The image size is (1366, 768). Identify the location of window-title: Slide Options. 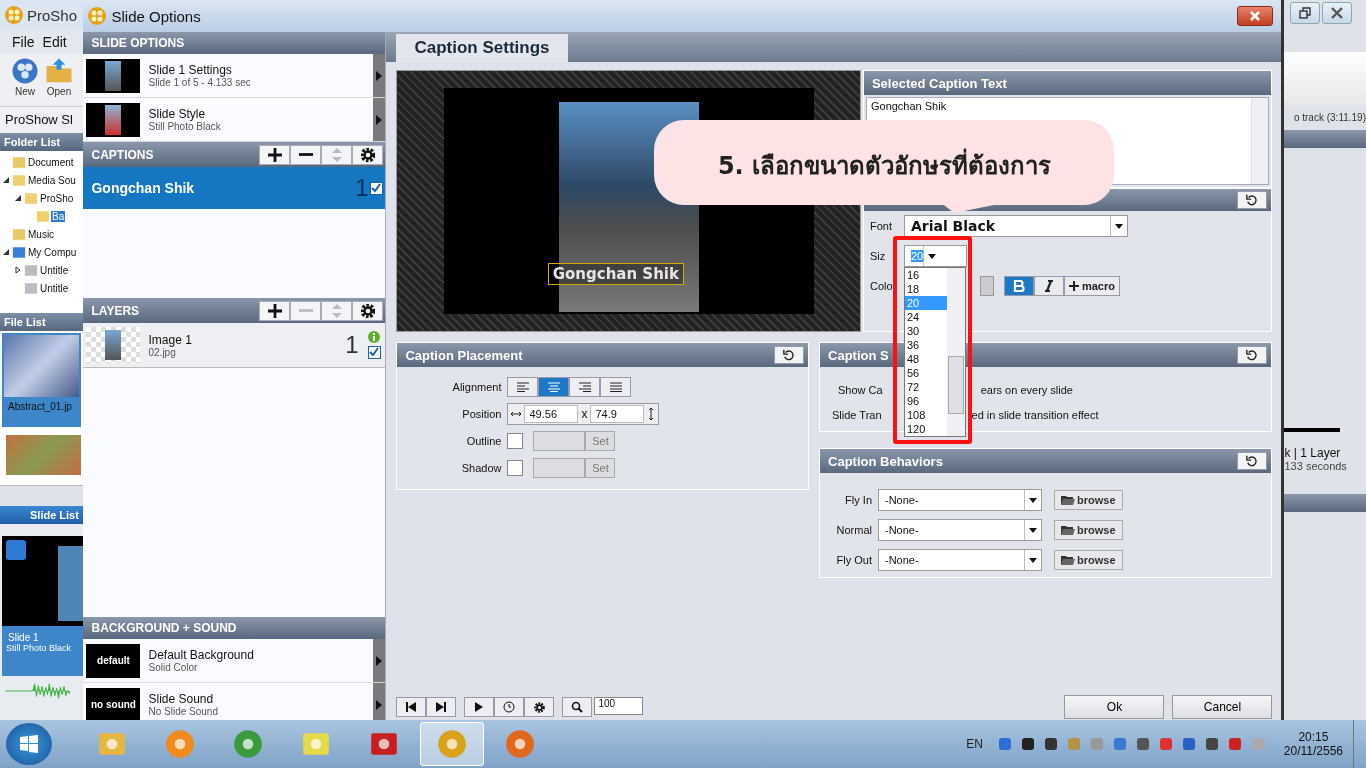
(156, 16).